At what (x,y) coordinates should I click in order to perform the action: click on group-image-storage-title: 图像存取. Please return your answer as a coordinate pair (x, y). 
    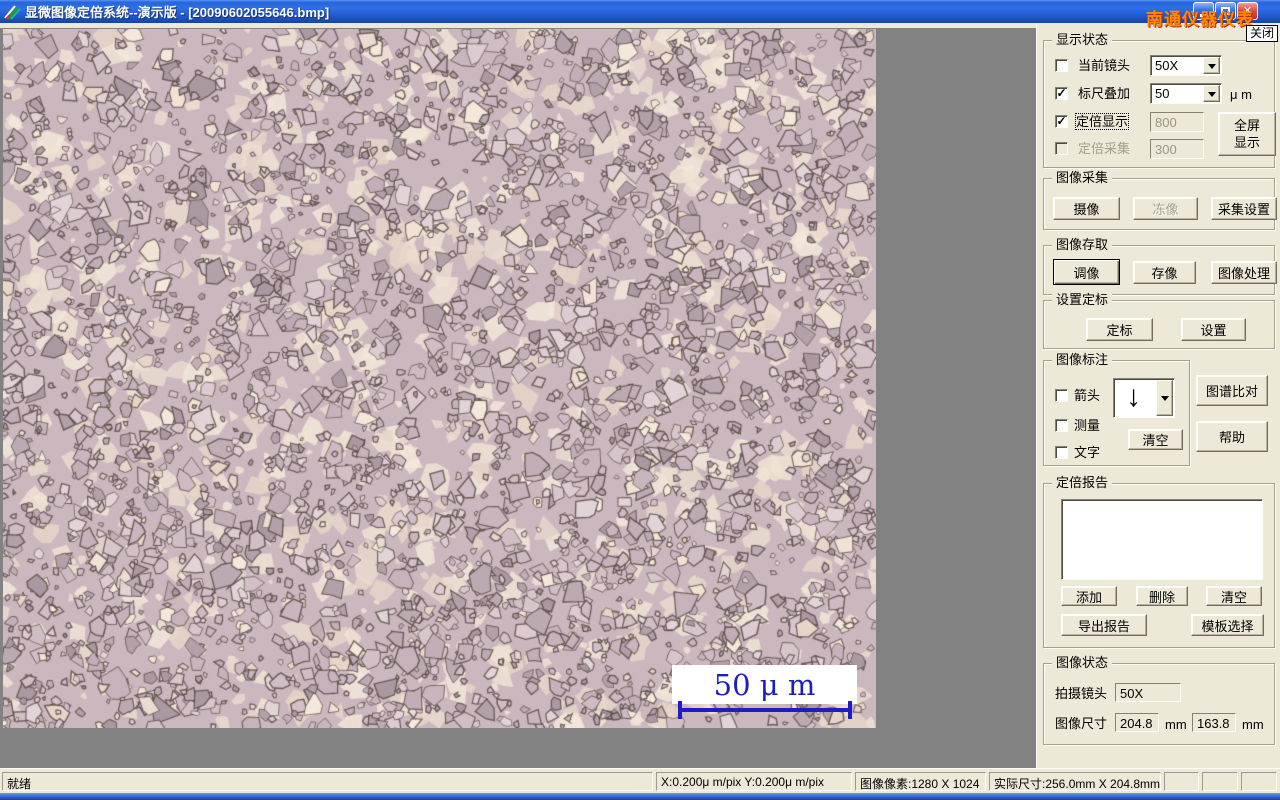
    Looking at the image, I should click on (1082, 245).